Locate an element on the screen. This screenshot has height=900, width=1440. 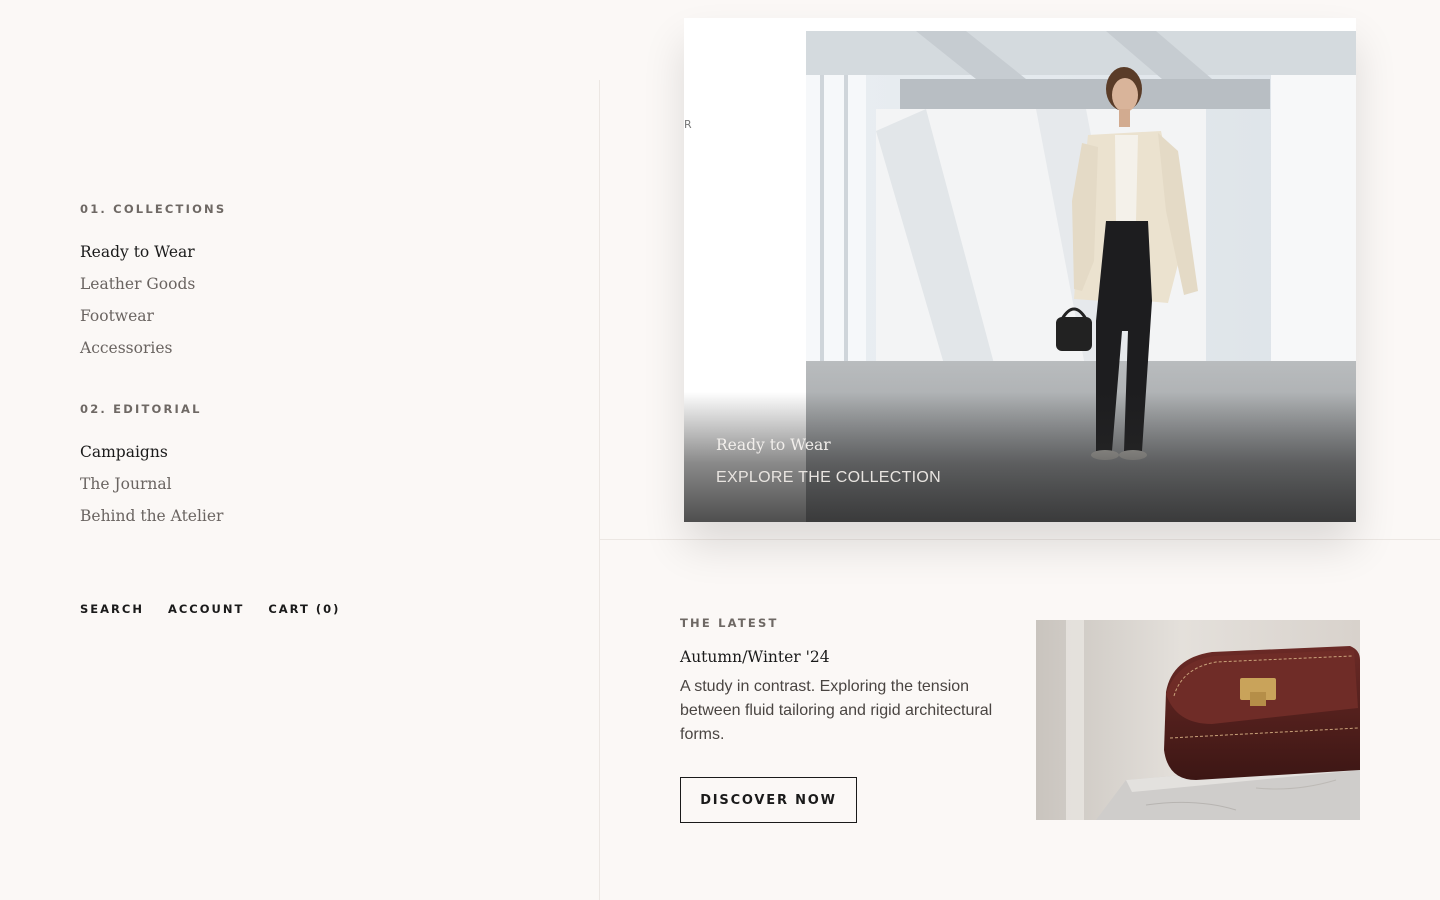
latest-product-image is located at coordinates (1198, 720).